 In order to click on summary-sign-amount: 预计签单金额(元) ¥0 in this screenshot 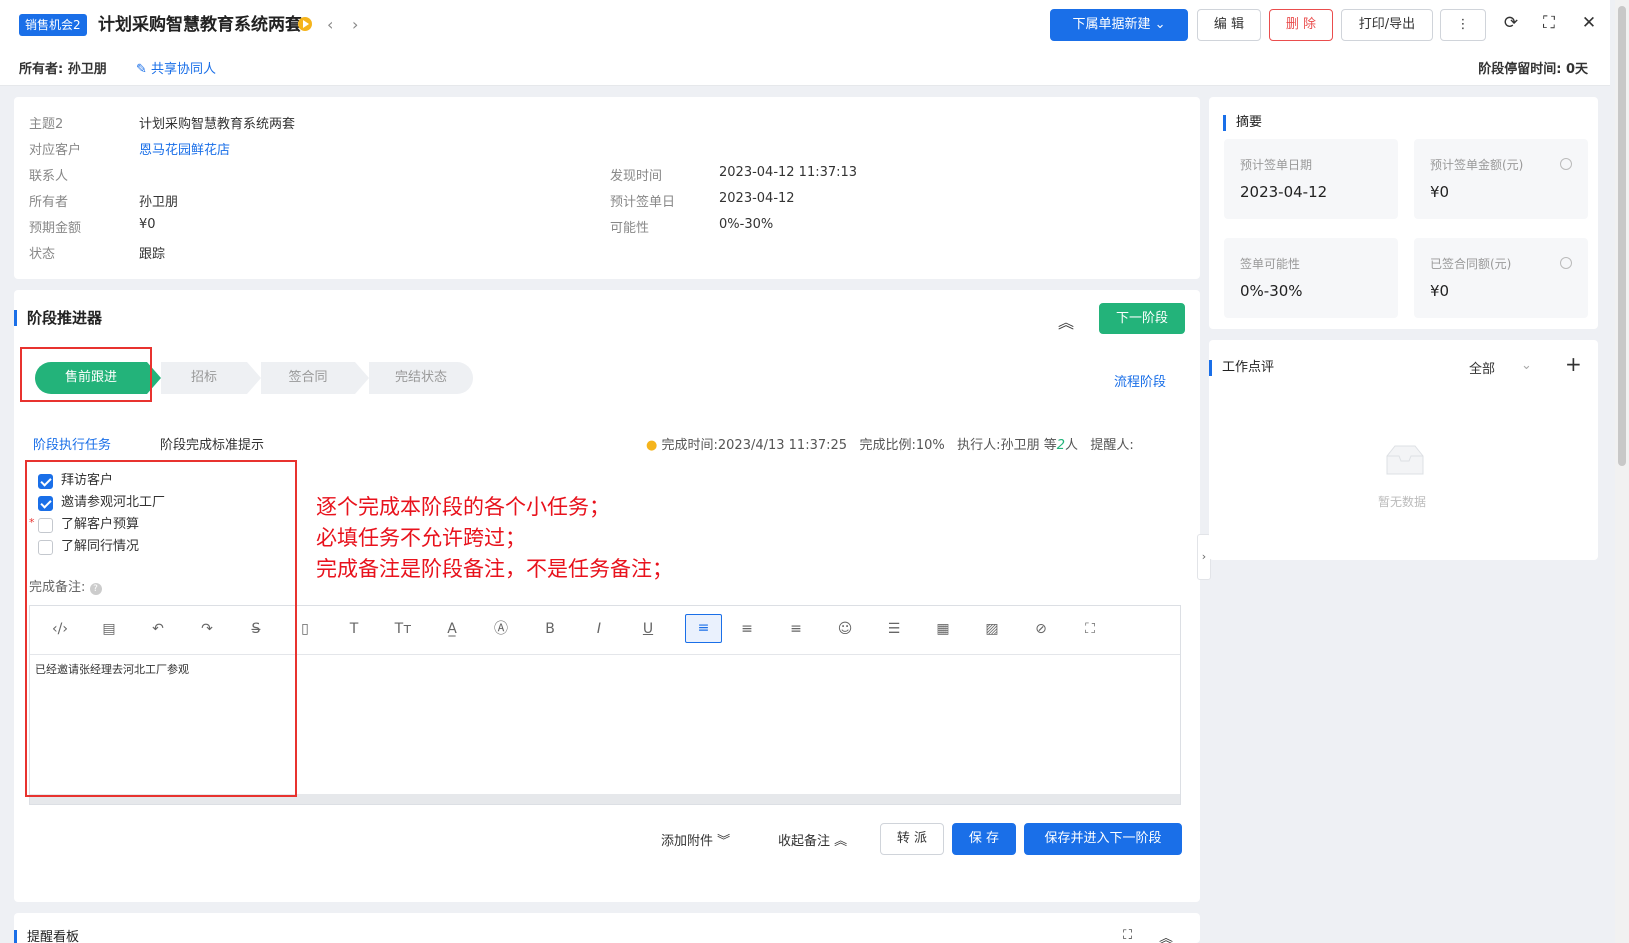, I will do `click(1501, 179)`.